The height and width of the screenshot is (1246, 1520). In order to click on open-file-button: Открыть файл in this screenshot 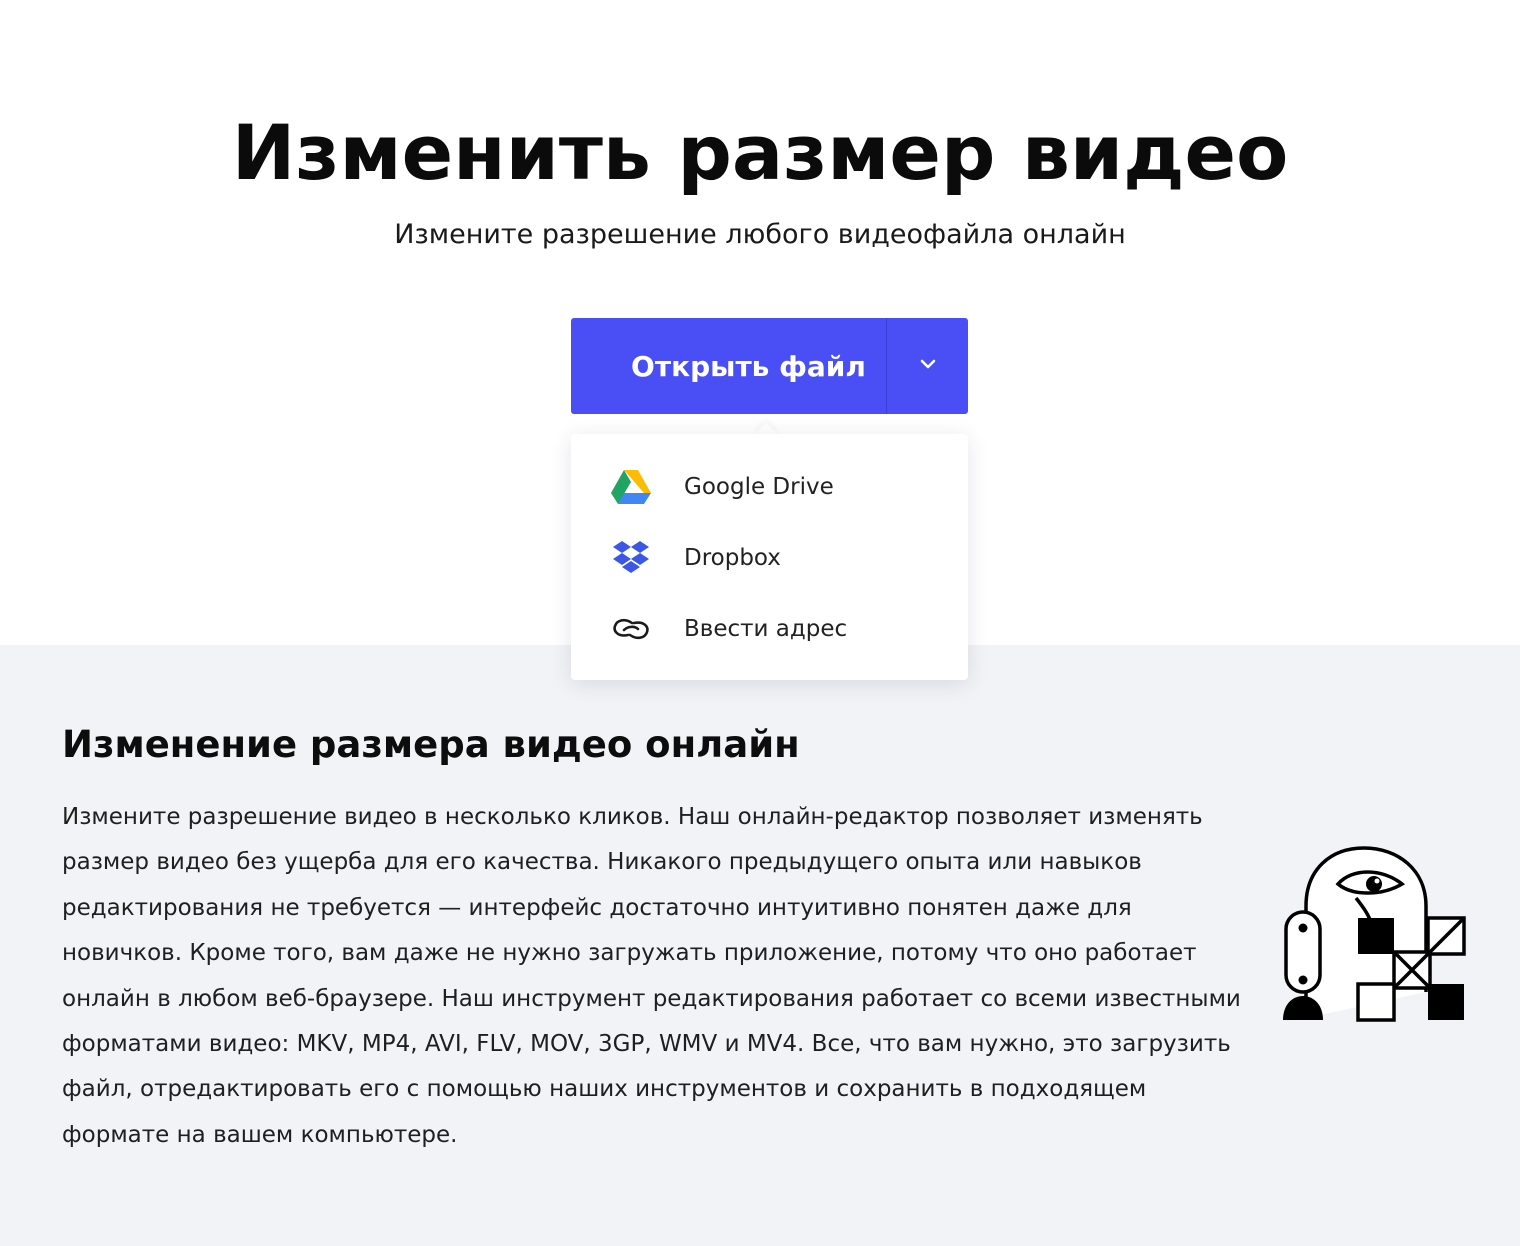, I will do `click(728, 366)`.